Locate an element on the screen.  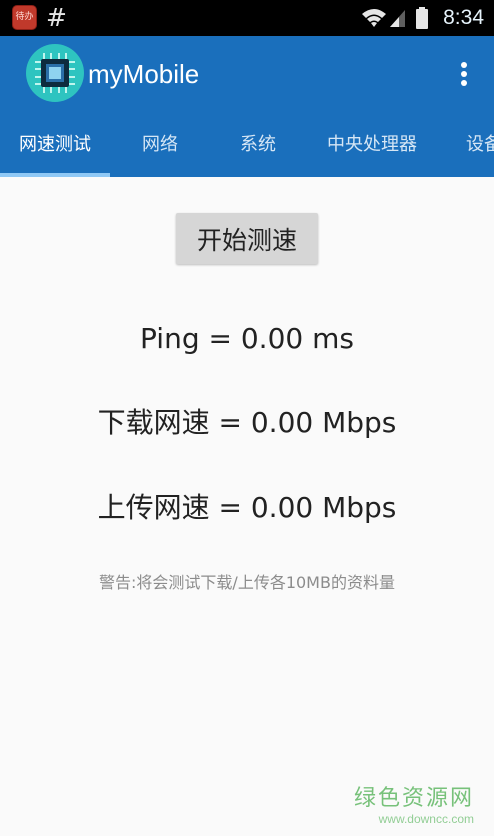
battery-icon is located at coordinates (422, 18).